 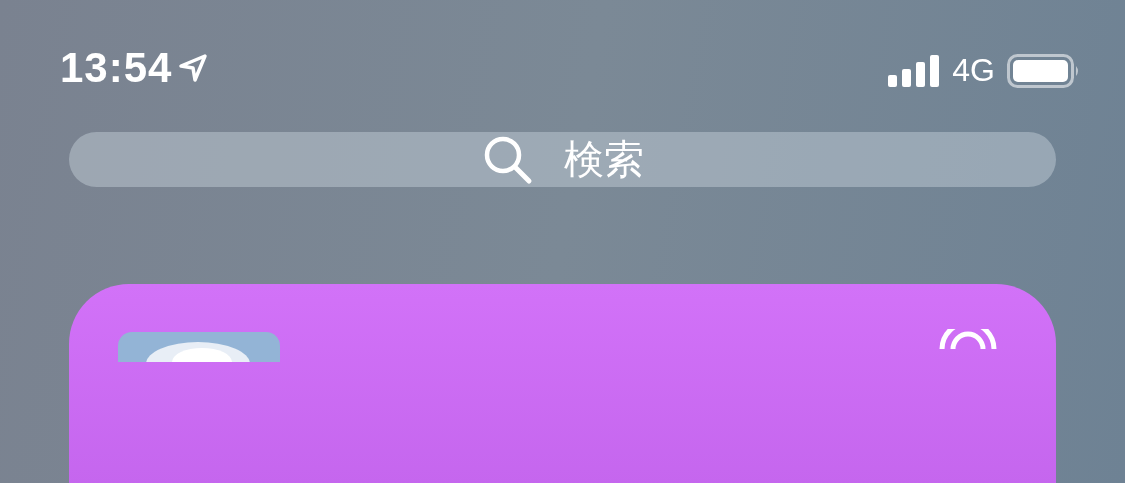 What do you see at coordinates (193, 68) in the screenshot?
I see `location-arrow-icon` at bounding box center [193, 68].